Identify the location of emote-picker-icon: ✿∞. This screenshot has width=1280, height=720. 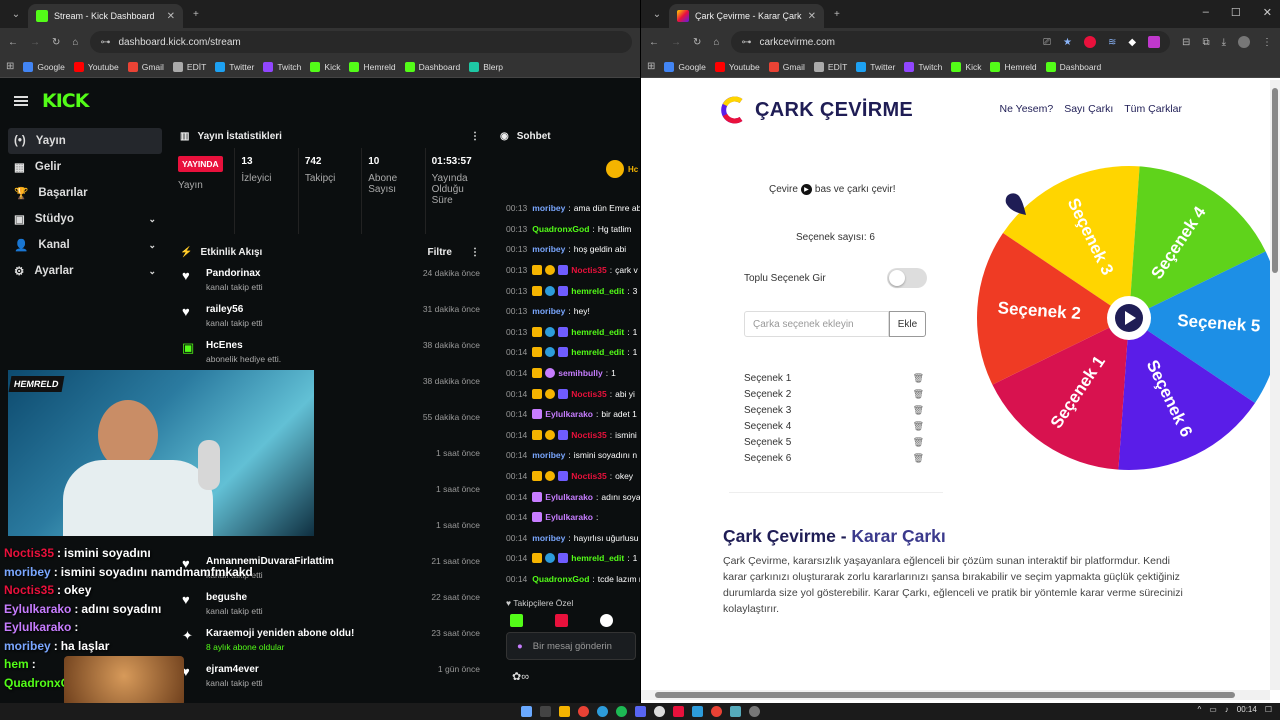
(520, 676).